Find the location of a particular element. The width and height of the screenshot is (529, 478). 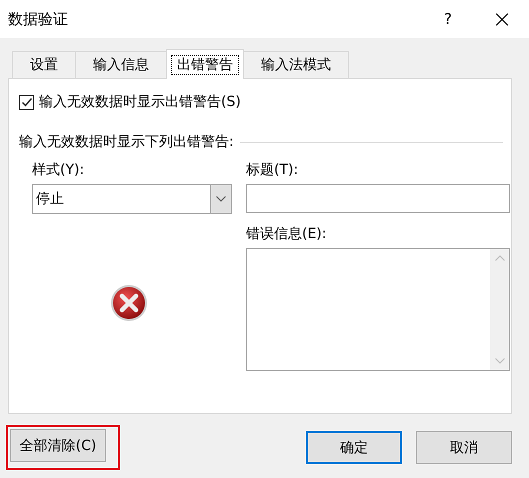

checkbox is located at coordinates (26, 102).